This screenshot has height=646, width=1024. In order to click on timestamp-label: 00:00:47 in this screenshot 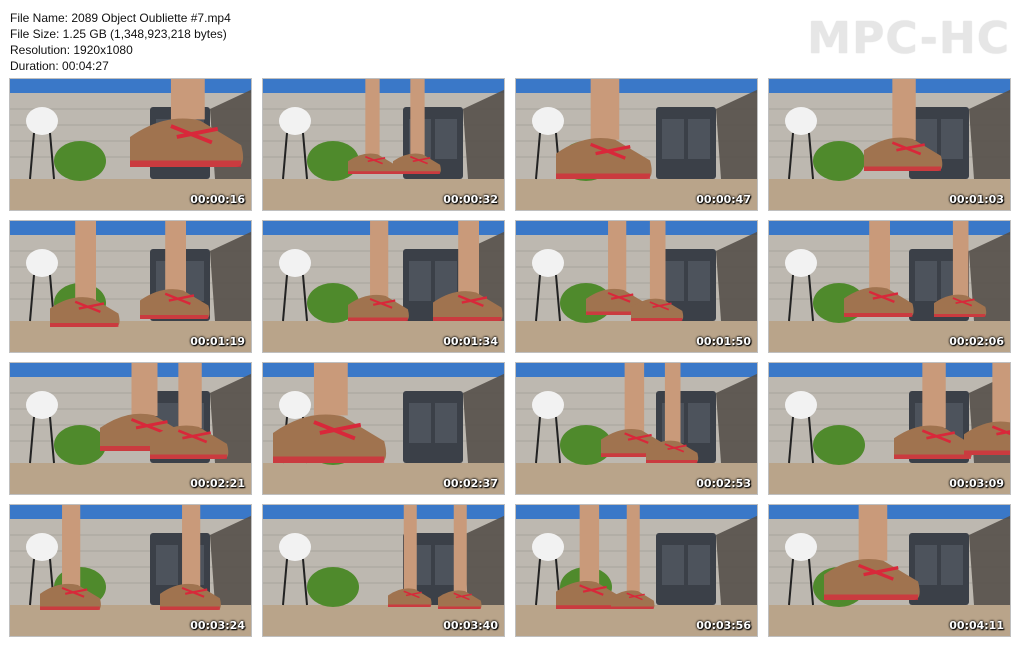, I will do `click(723, 199)`.